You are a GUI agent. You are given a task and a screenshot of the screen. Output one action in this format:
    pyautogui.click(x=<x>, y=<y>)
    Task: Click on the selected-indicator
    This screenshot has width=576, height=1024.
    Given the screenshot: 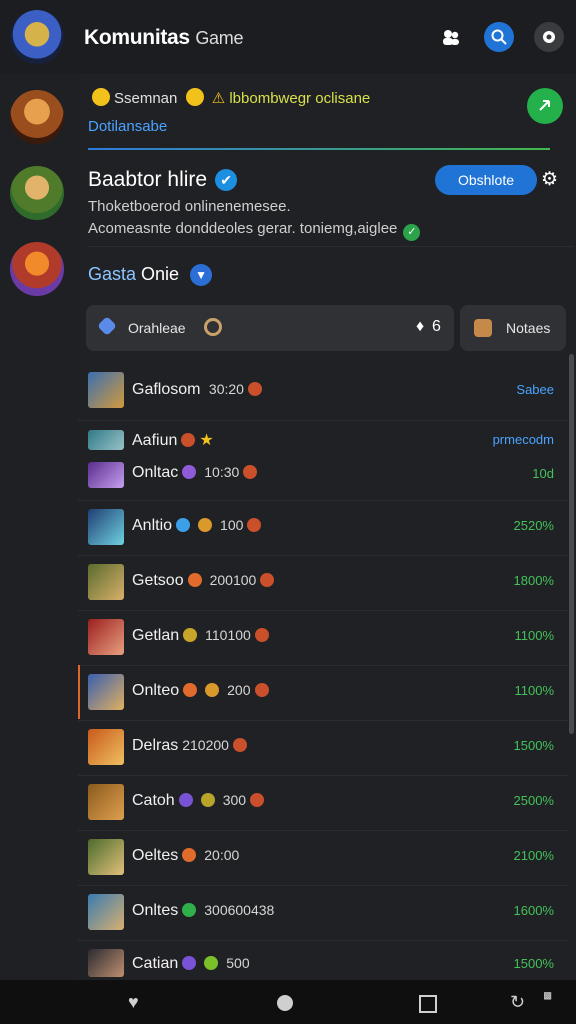 What is the action you would take?
    pyautogui.click(x=79, y=692)
    